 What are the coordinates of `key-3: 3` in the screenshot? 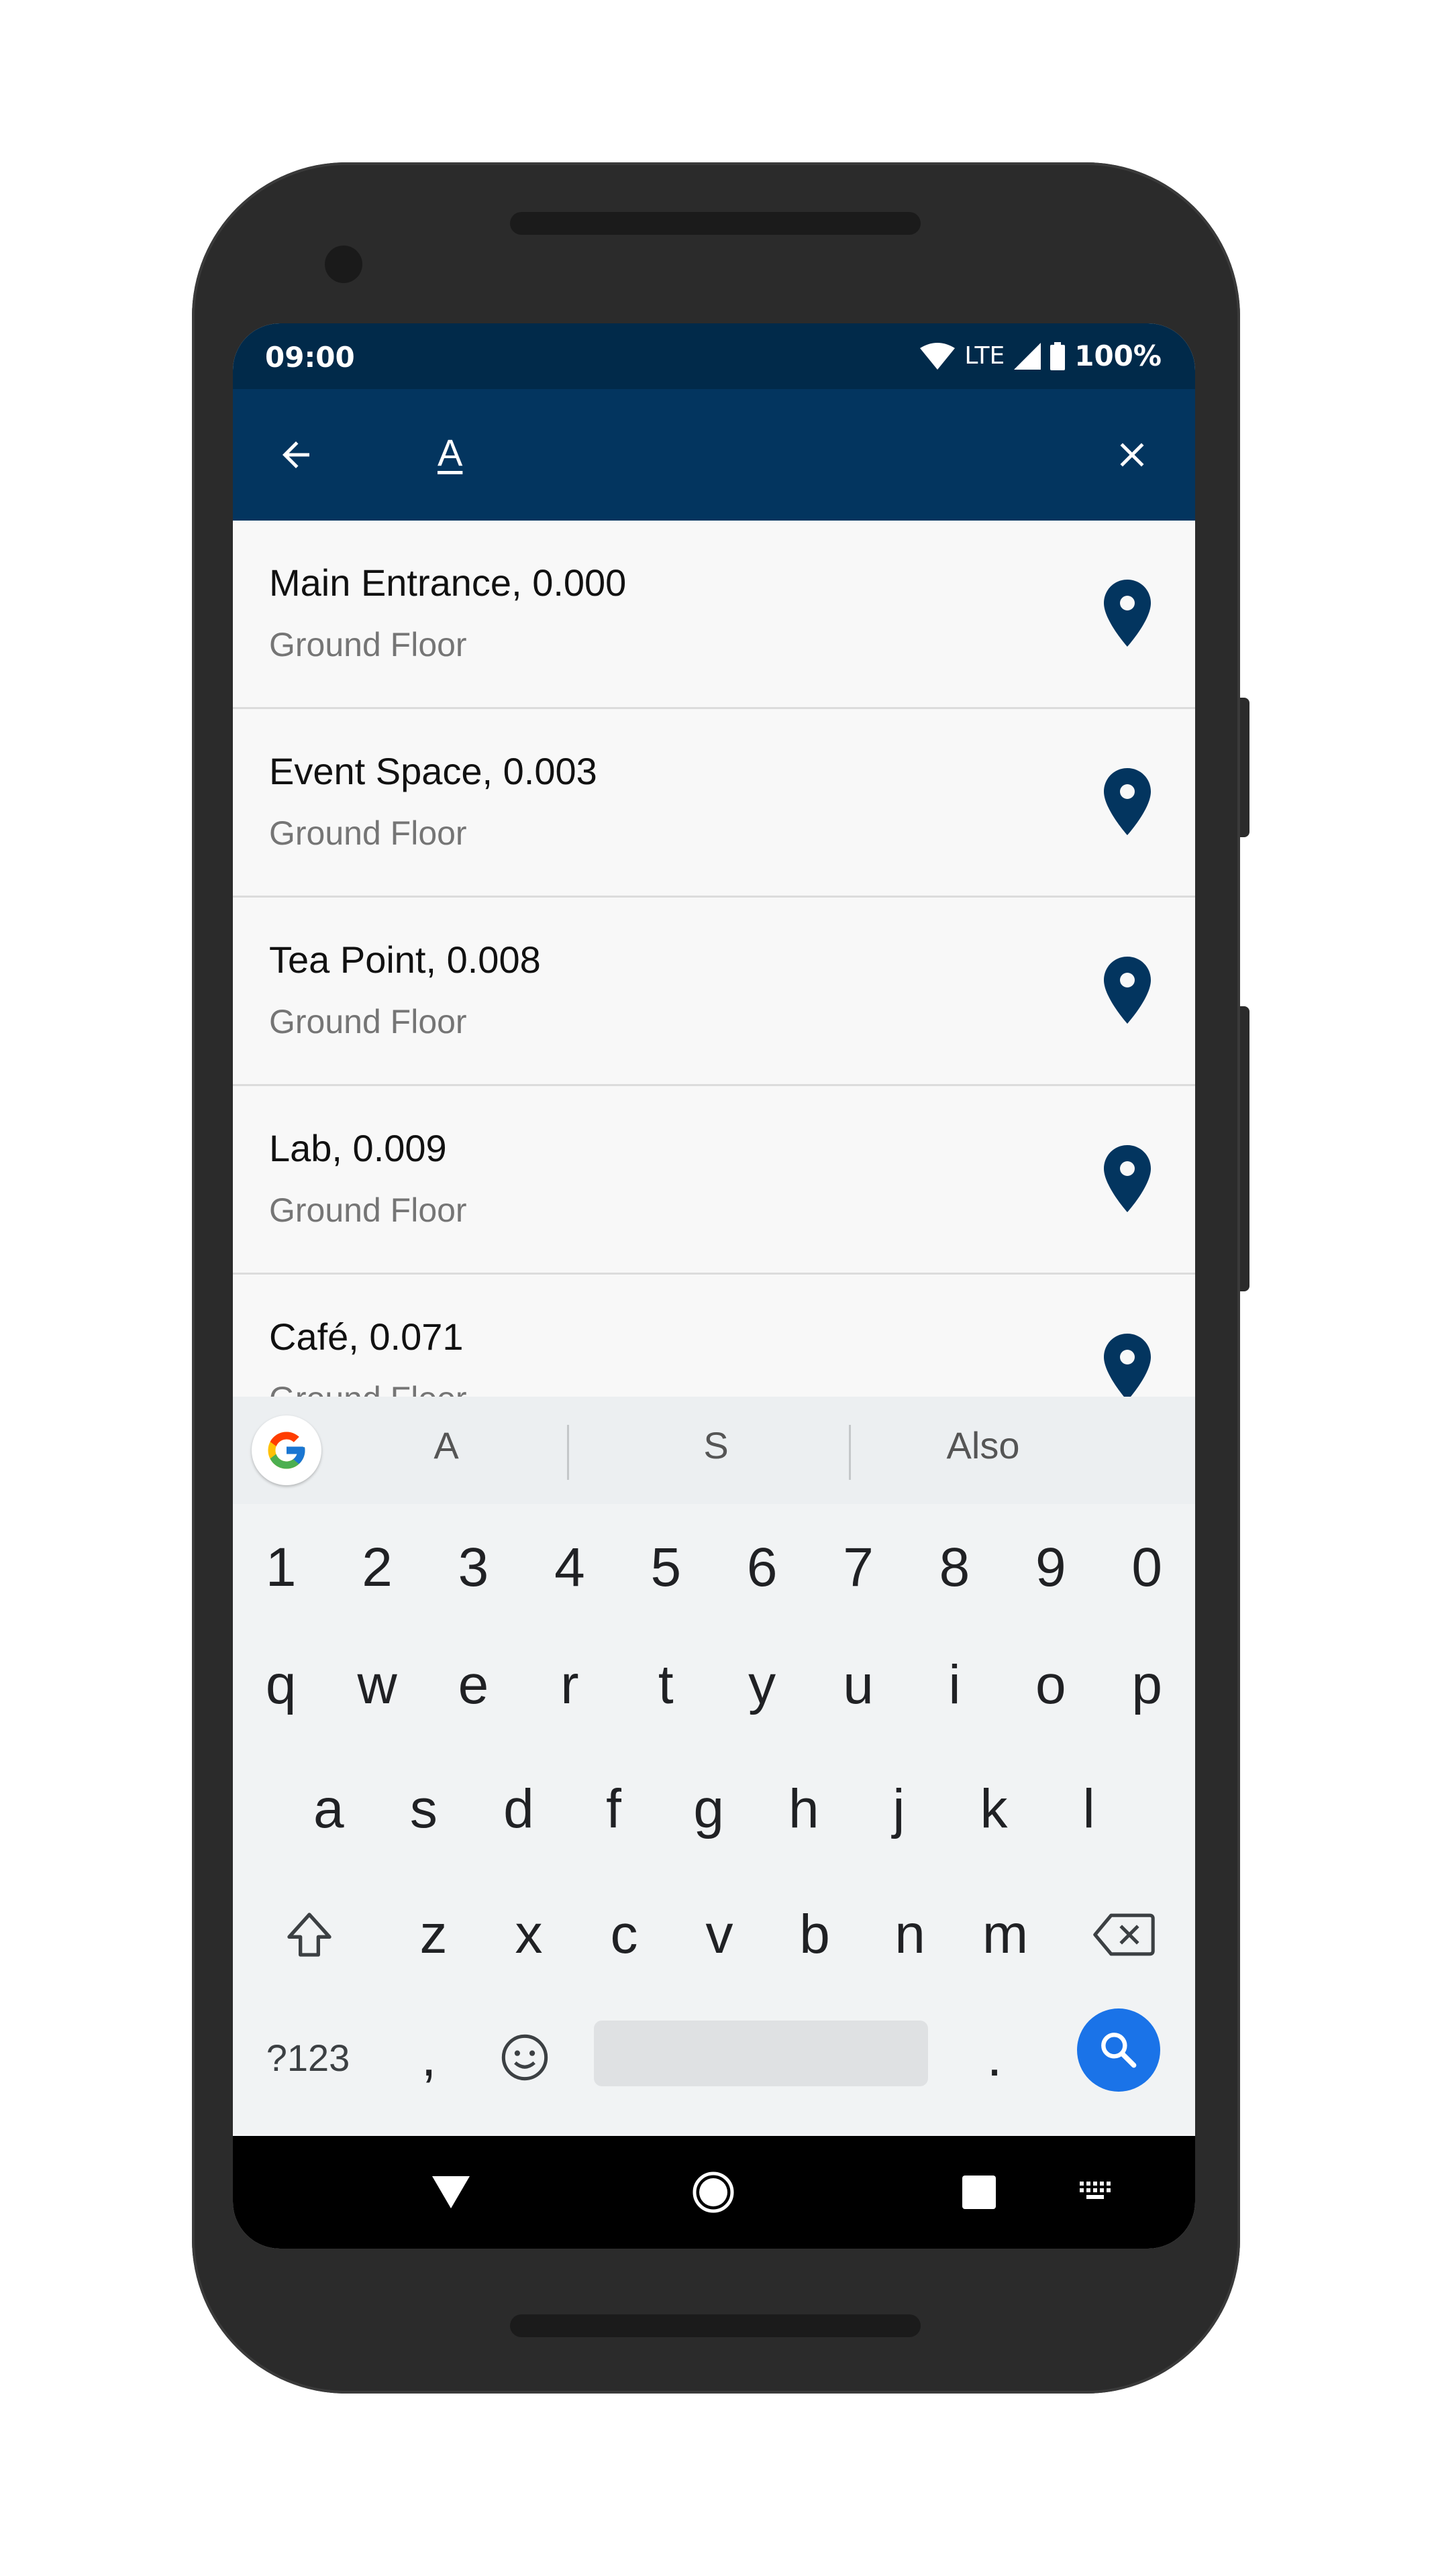 It's located at (473, 1567).